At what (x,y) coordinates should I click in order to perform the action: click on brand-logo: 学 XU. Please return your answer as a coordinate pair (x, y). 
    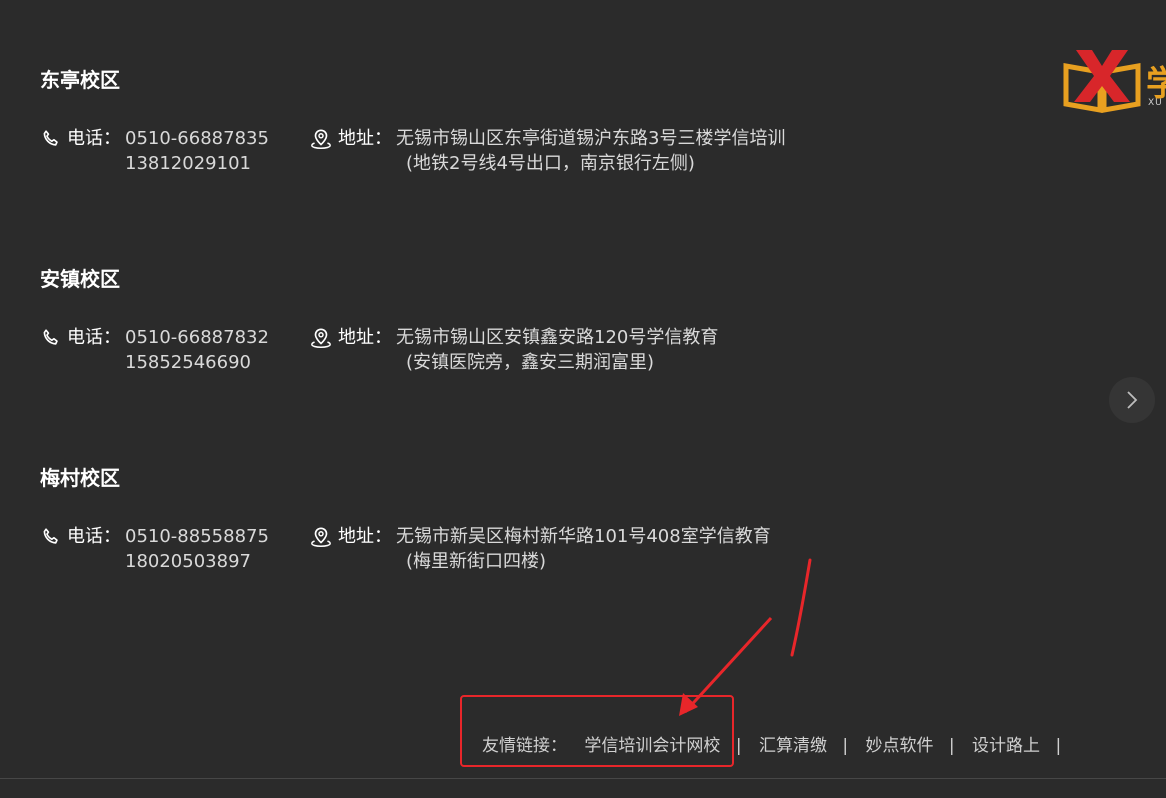
    Looking at the image, I should click on (1113, 79).